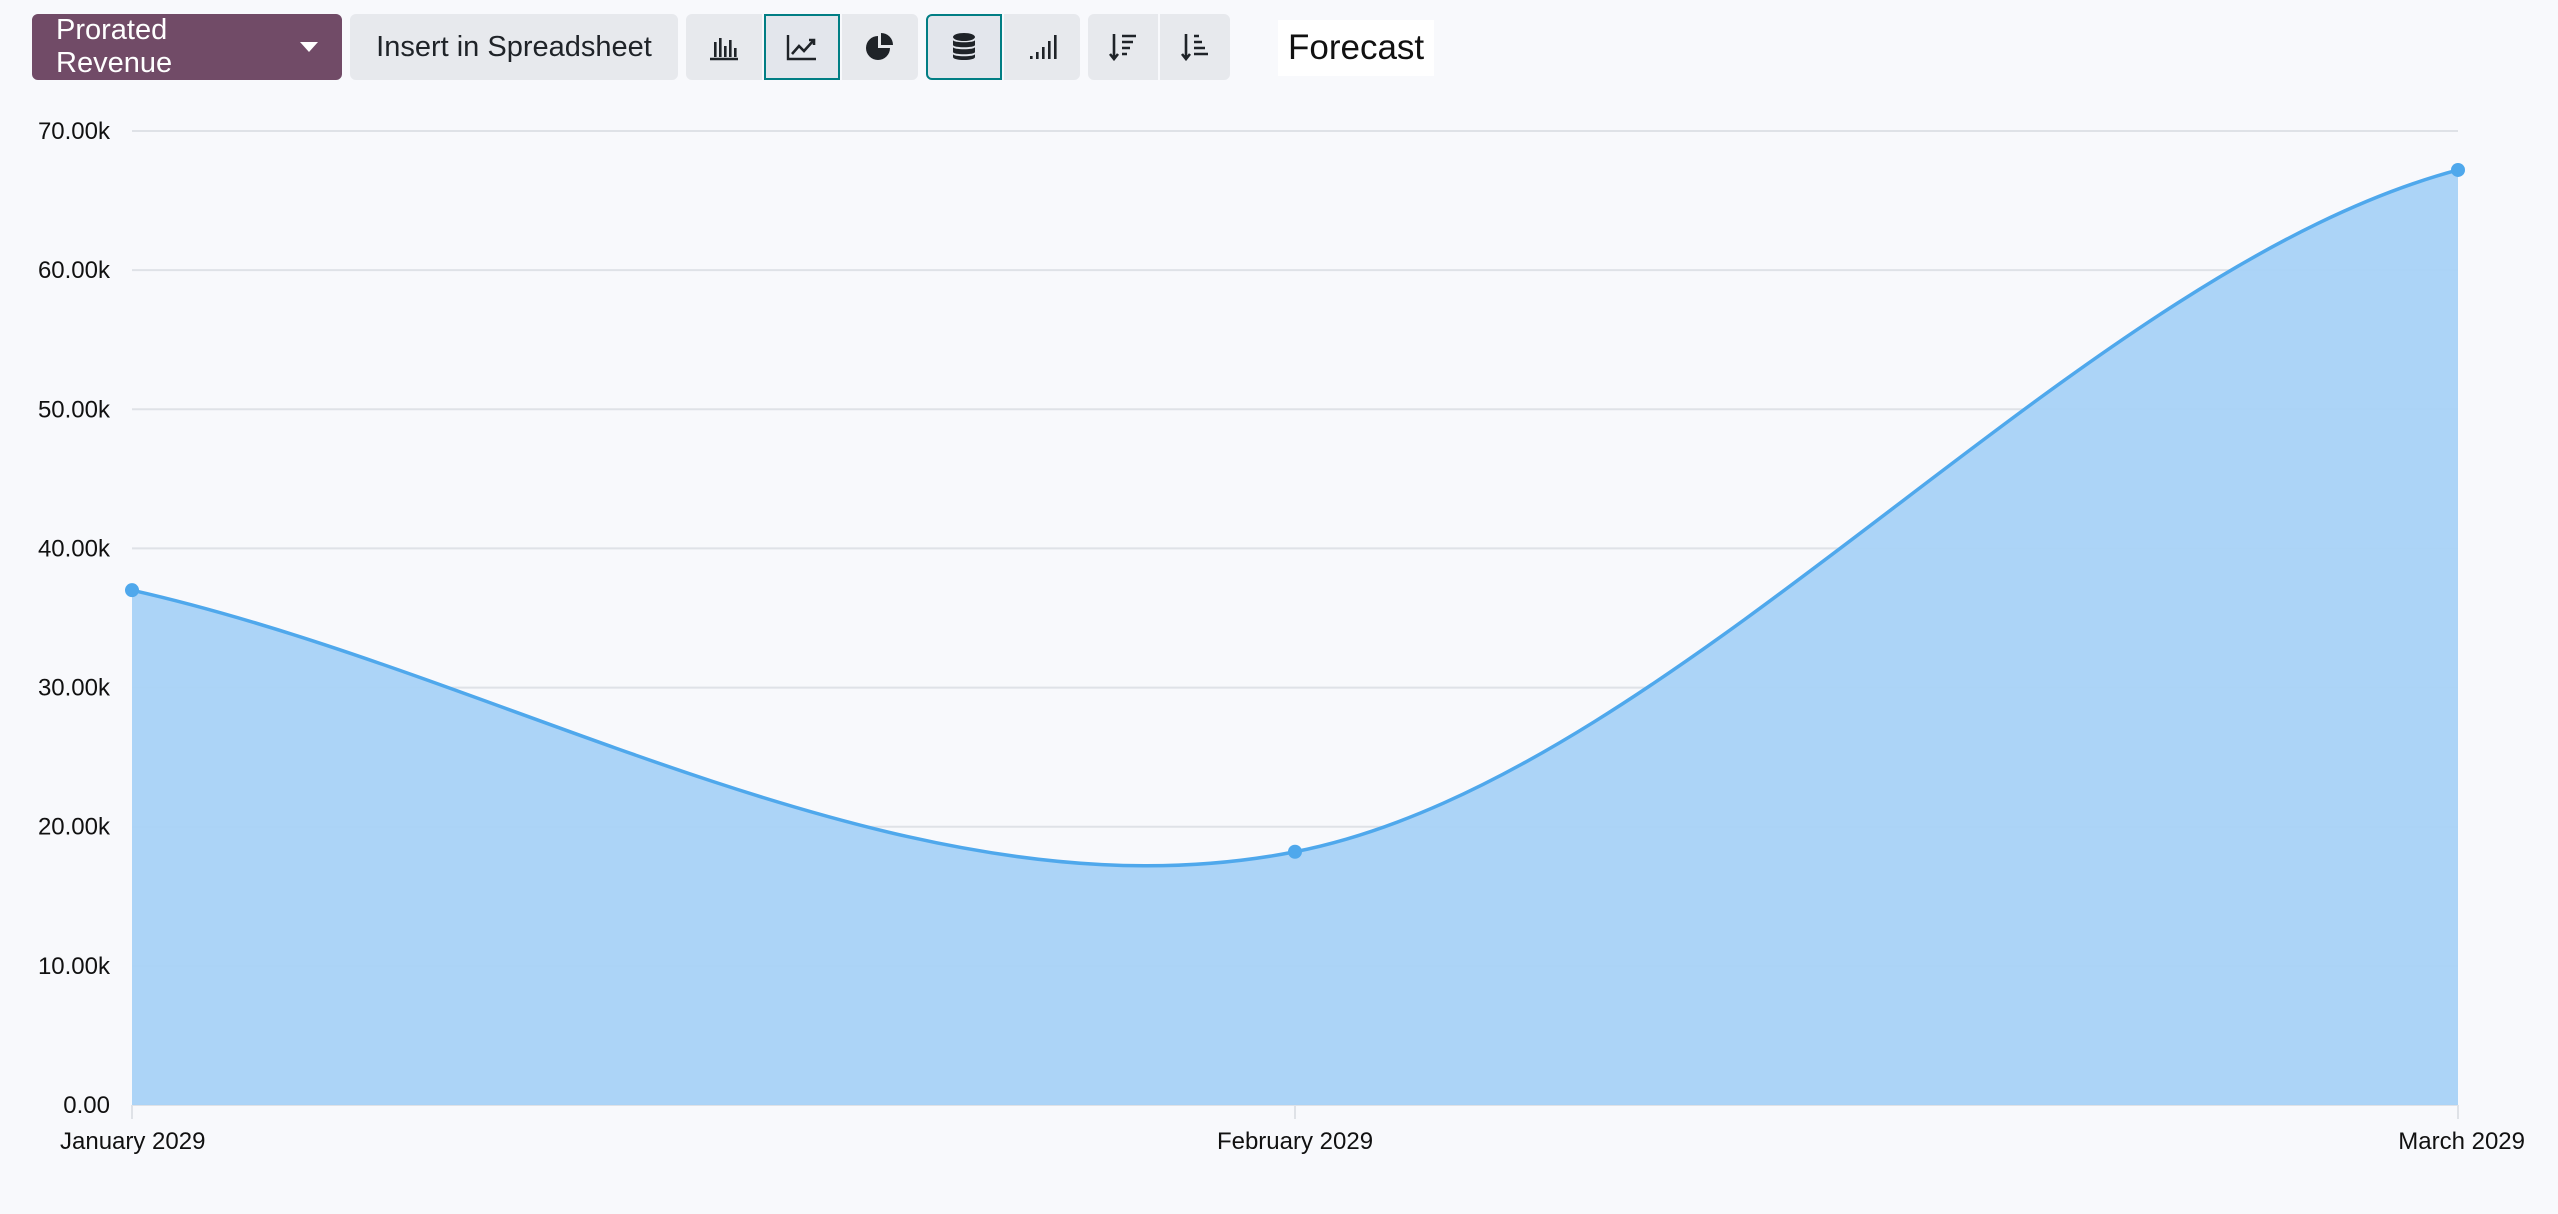 Image resolution: width=2558 pixels, height=1214 pixels. What do you see at coordinates (74, 131) in the screenshot?
I see `y-tick-label: 70.00k` at bounding box center [74, 131].